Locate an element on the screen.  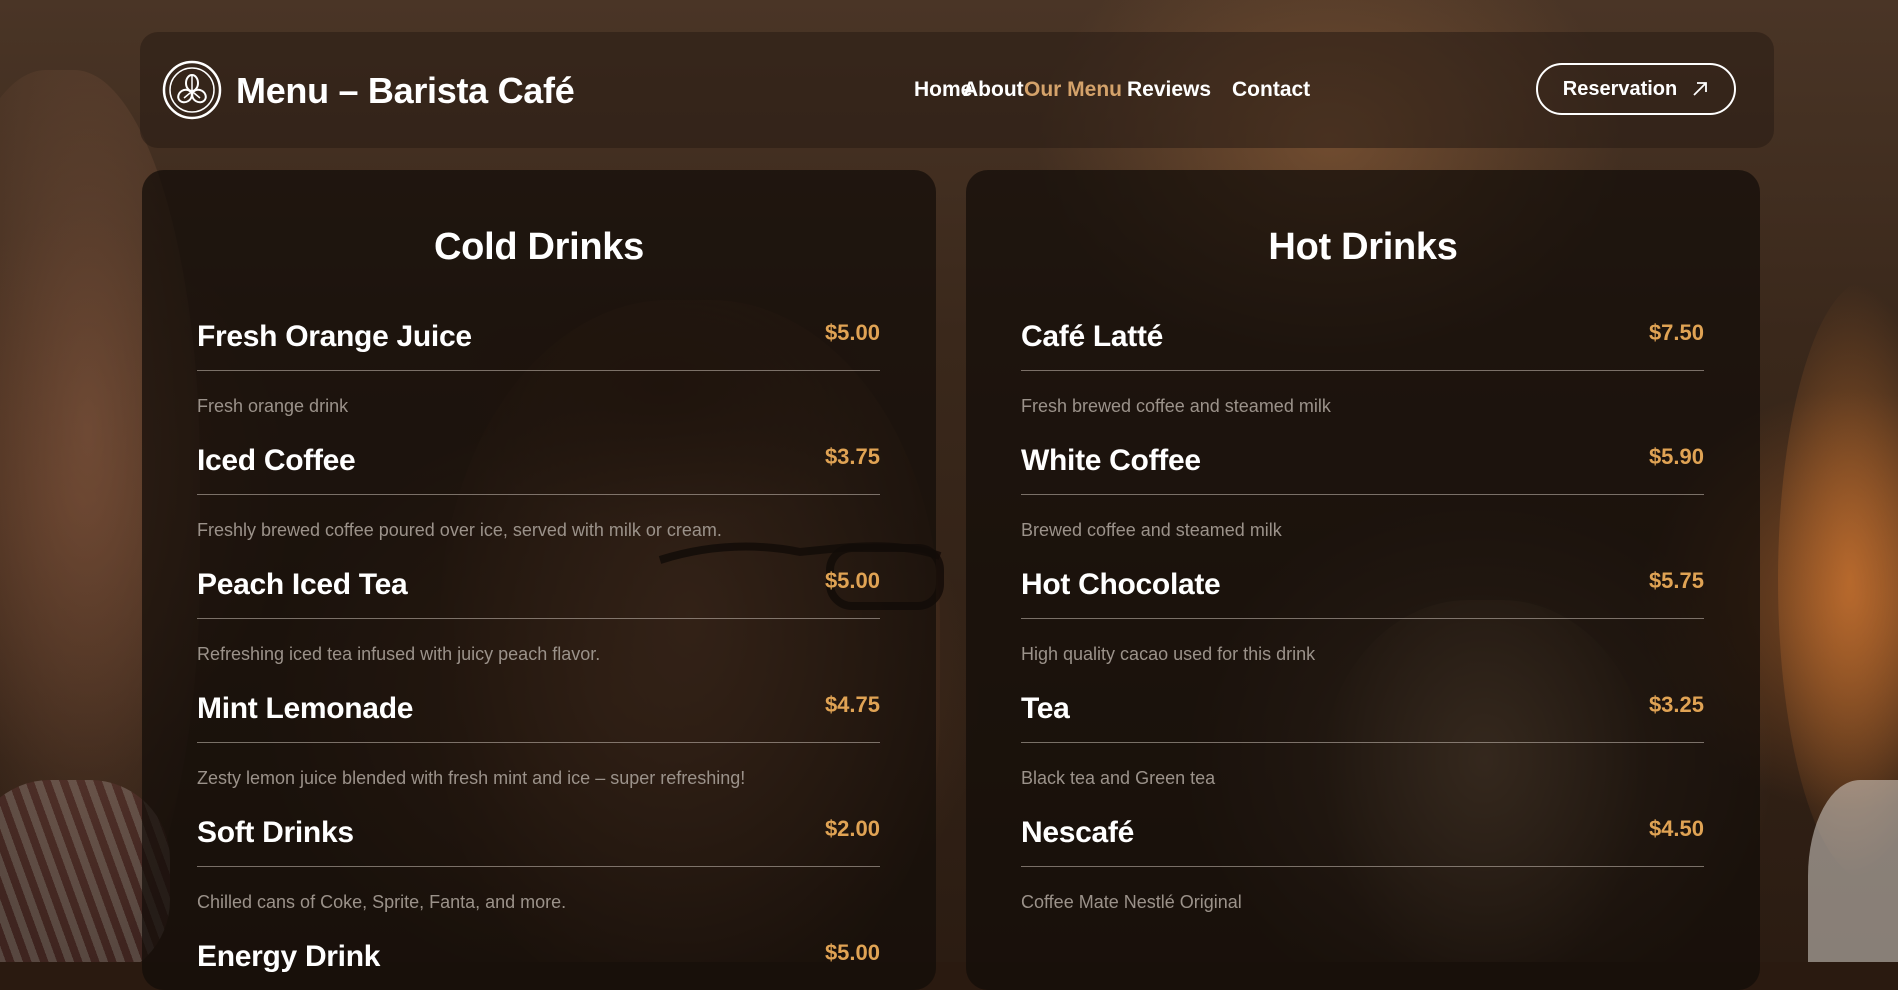
nav-reviews: Reviews is located at coordinates (1169, 90).